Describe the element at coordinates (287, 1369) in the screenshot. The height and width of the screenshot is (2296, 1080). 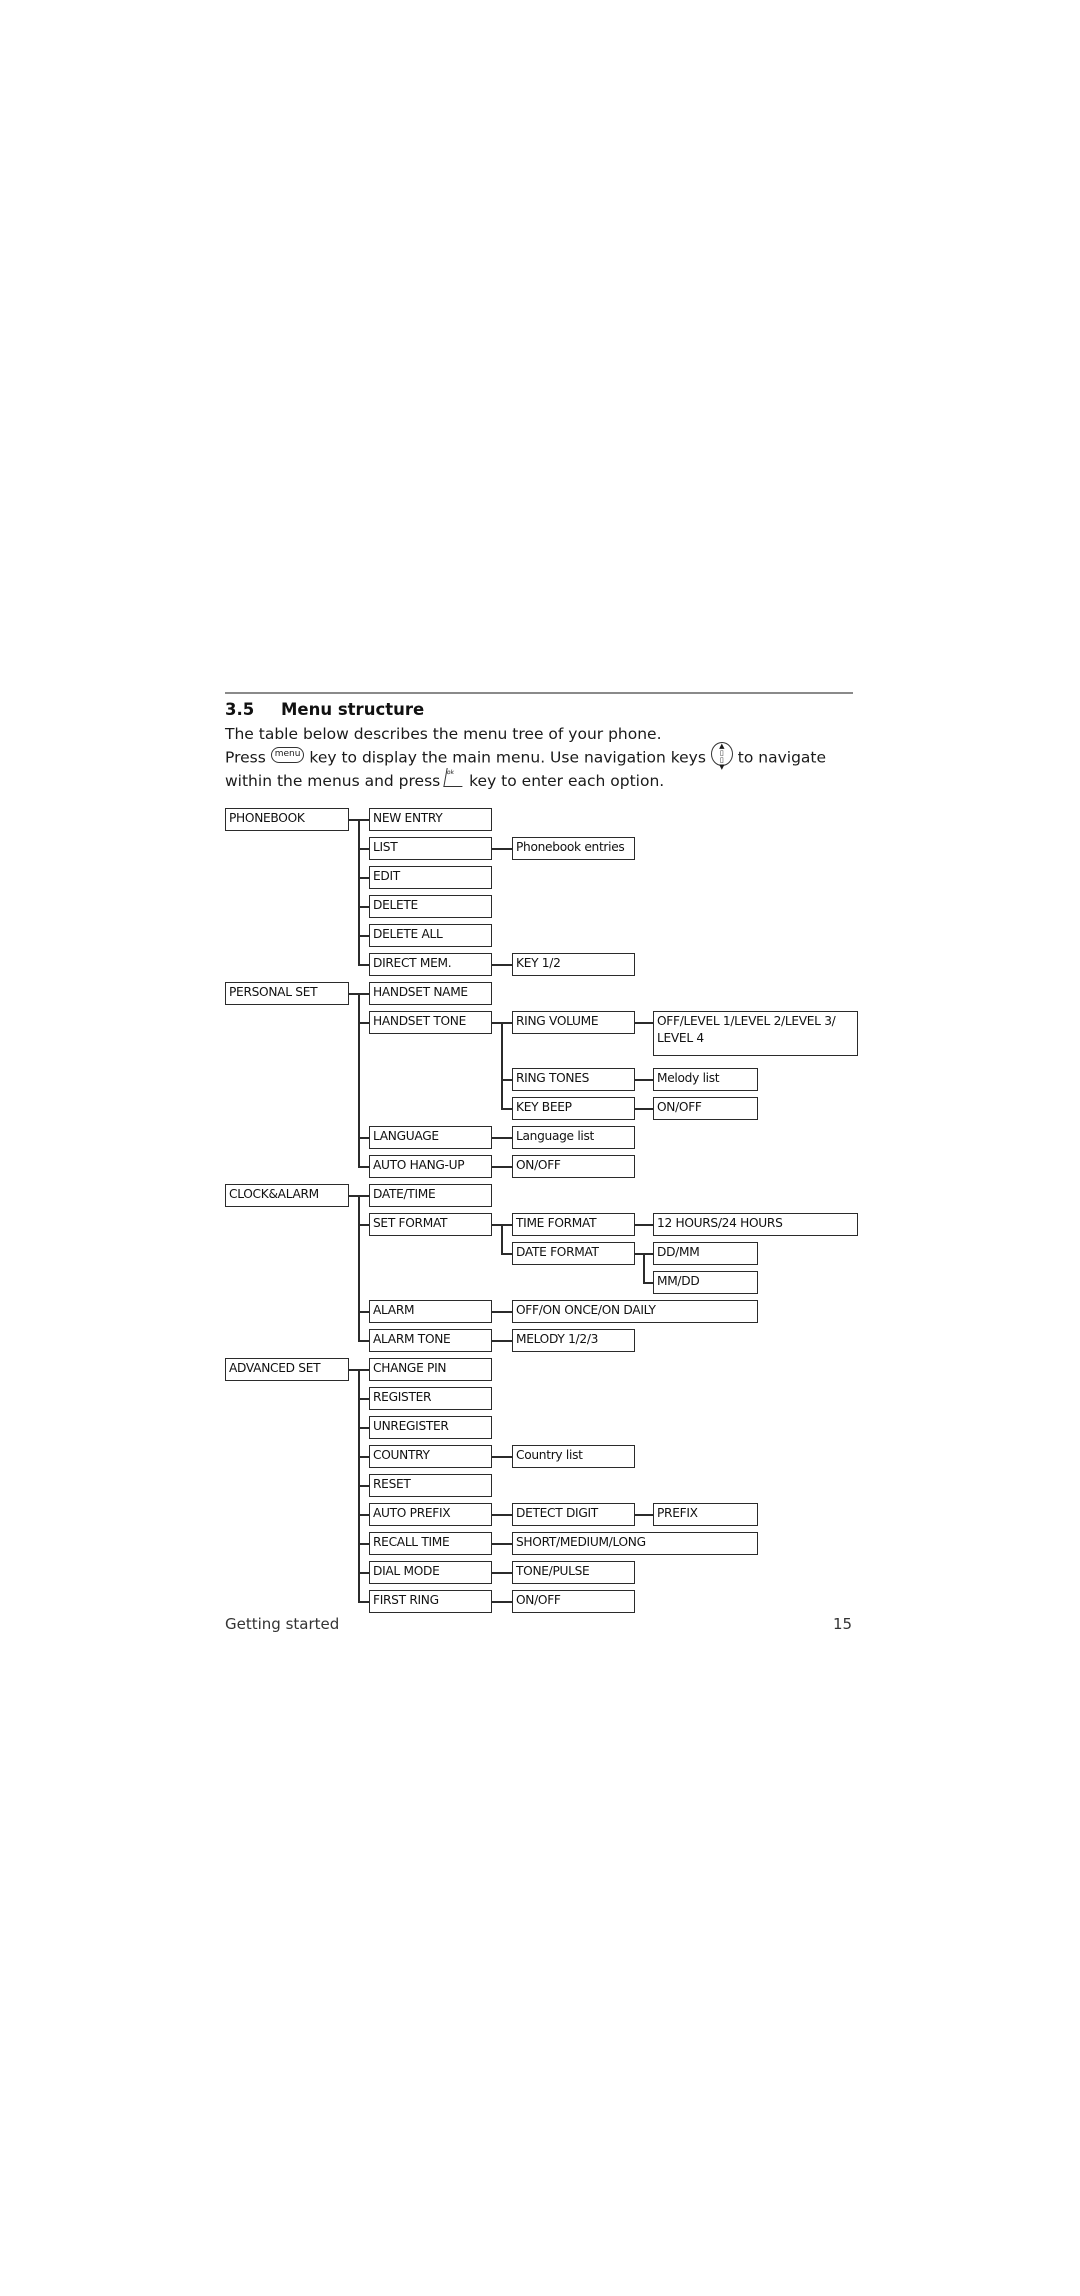
I see `menu-node-level-1: ADVANCED SET` at that location.